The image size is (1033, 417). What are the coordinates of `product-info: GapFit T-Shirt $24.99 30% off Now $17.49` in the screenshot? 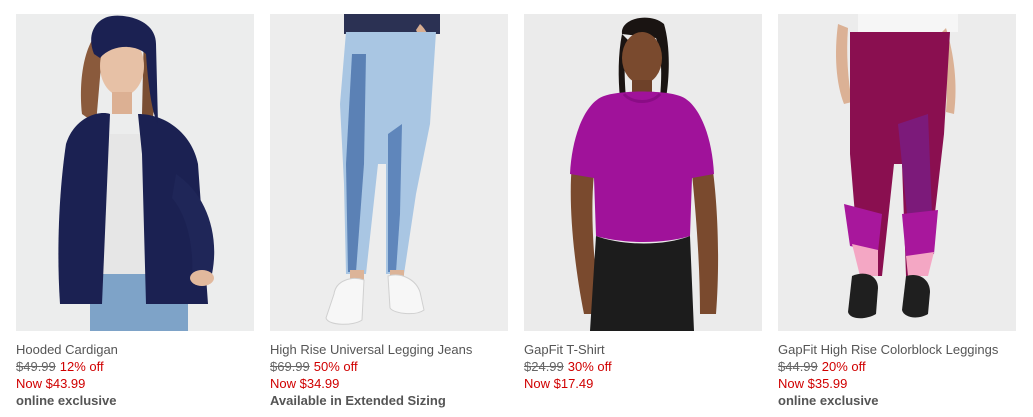 It's located at (643, 366).